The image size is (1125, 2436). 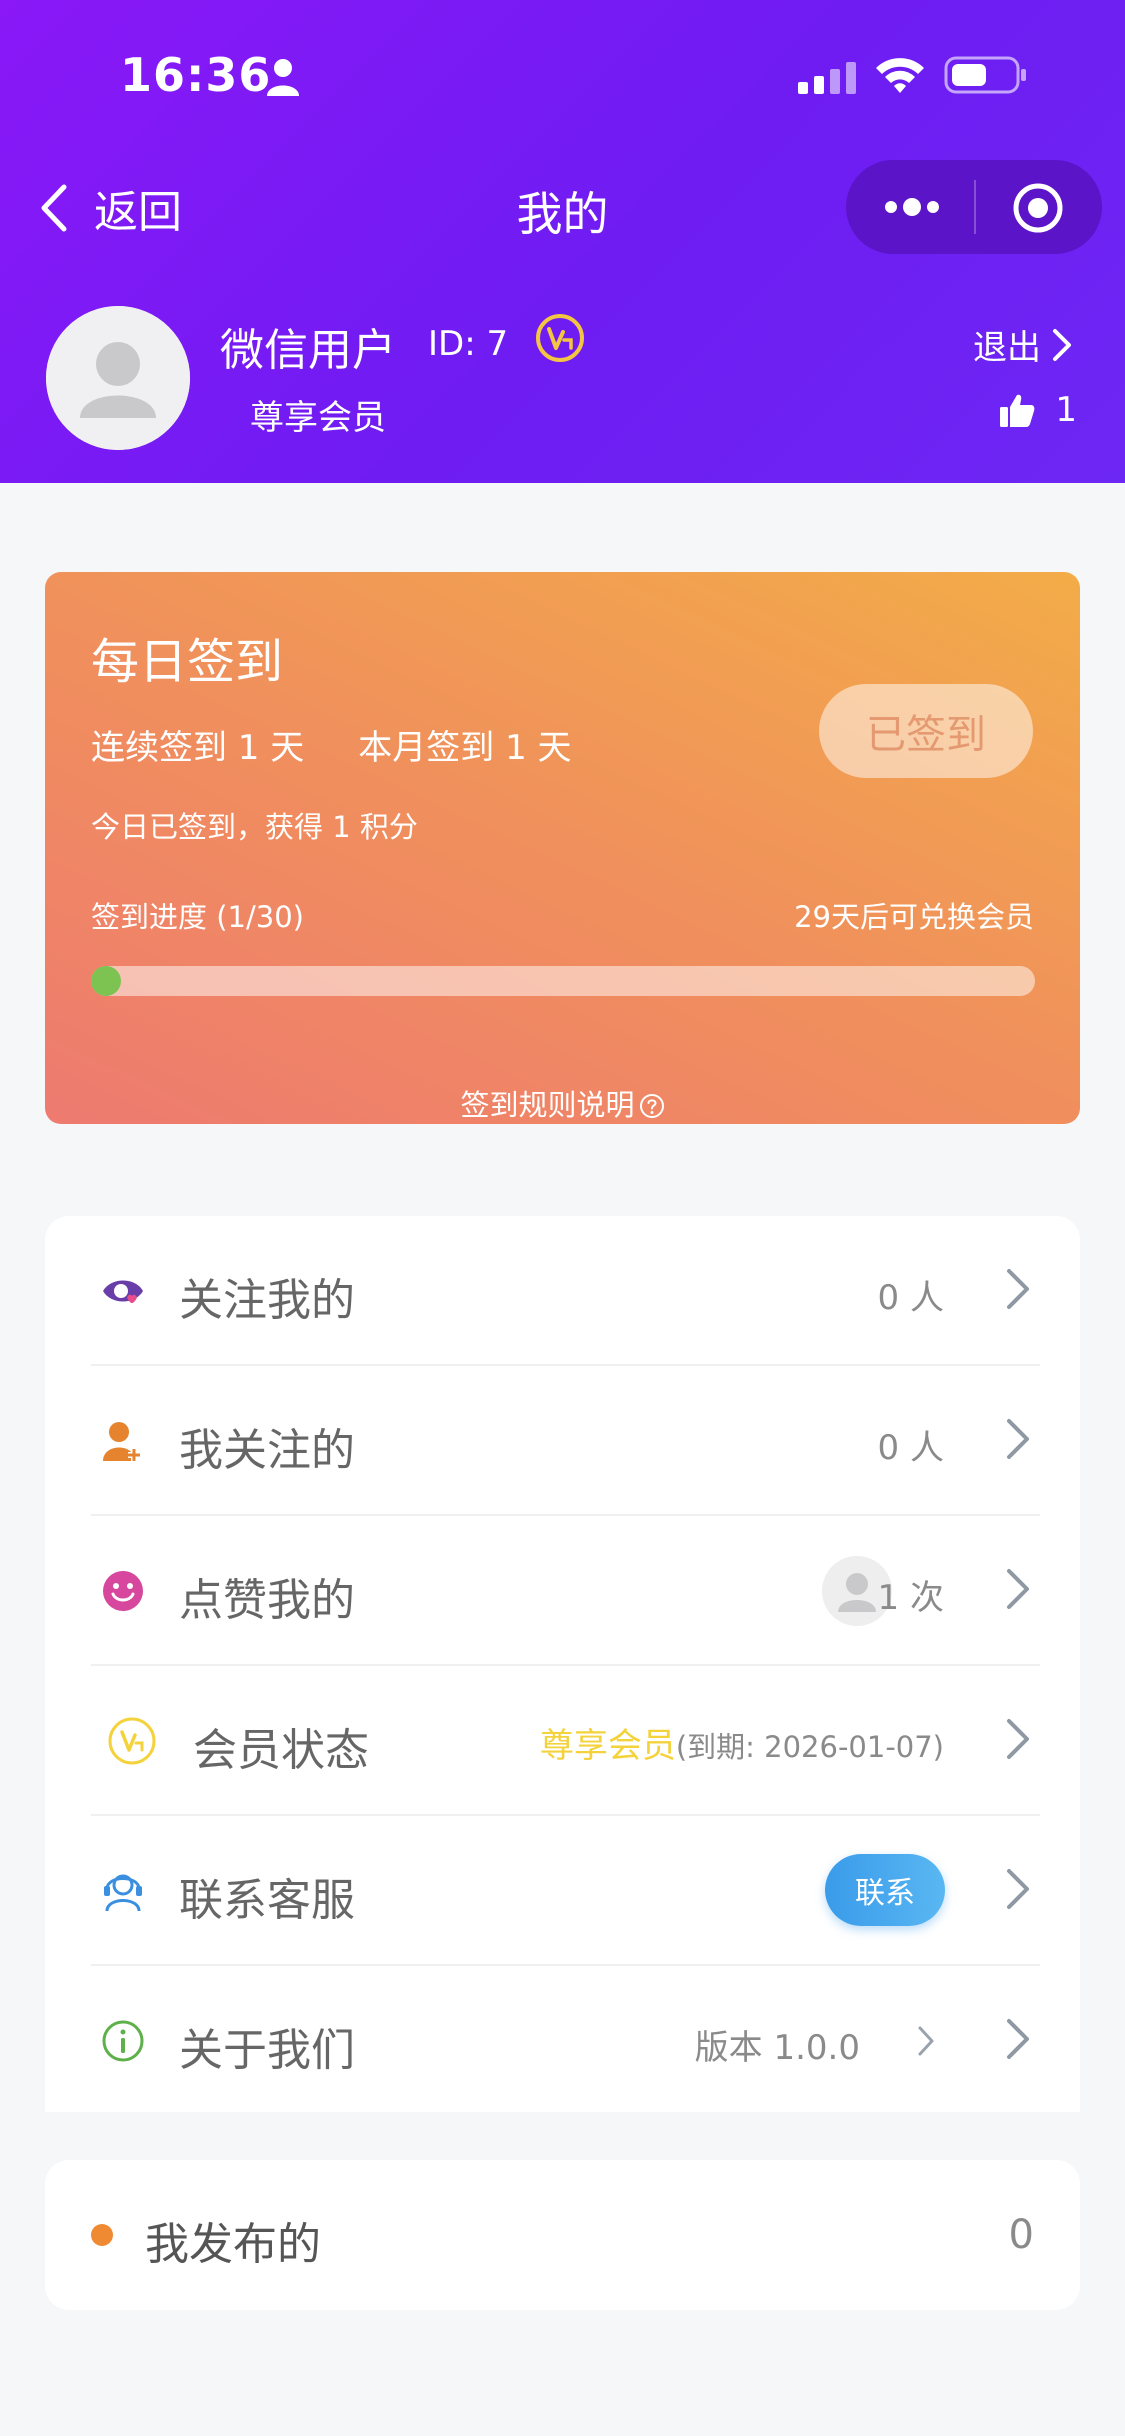 I want to click on sign-streak: 连续签到 1 天 本月签到 1 天, so click(x=331, y=748).